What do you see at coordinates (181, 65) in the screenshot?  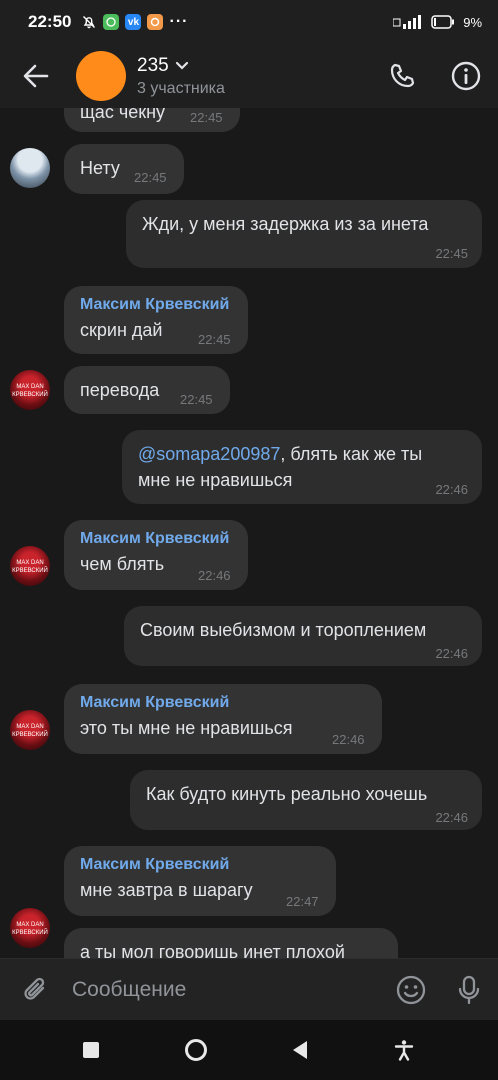 I see `chevron-down-icon` at bounding box center [181, 65].